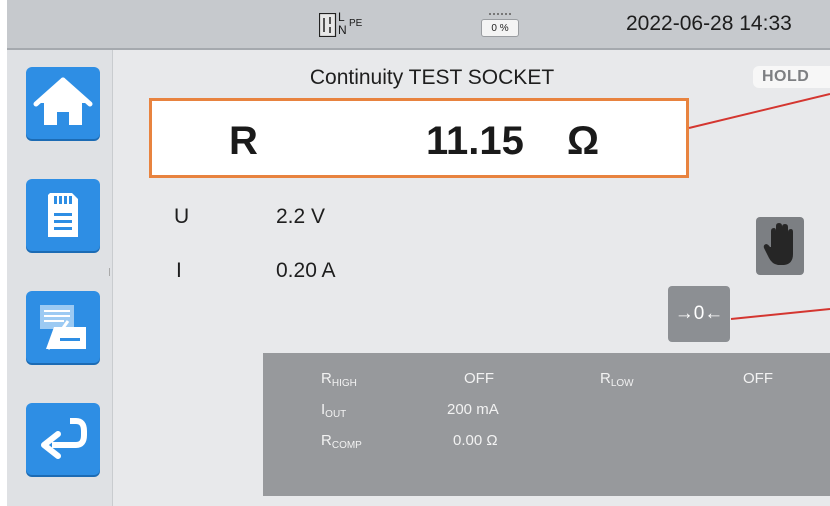 Image resolution: width=830 pixels, height=506 pixels. I want to click on stop-button, so click(780, 246).